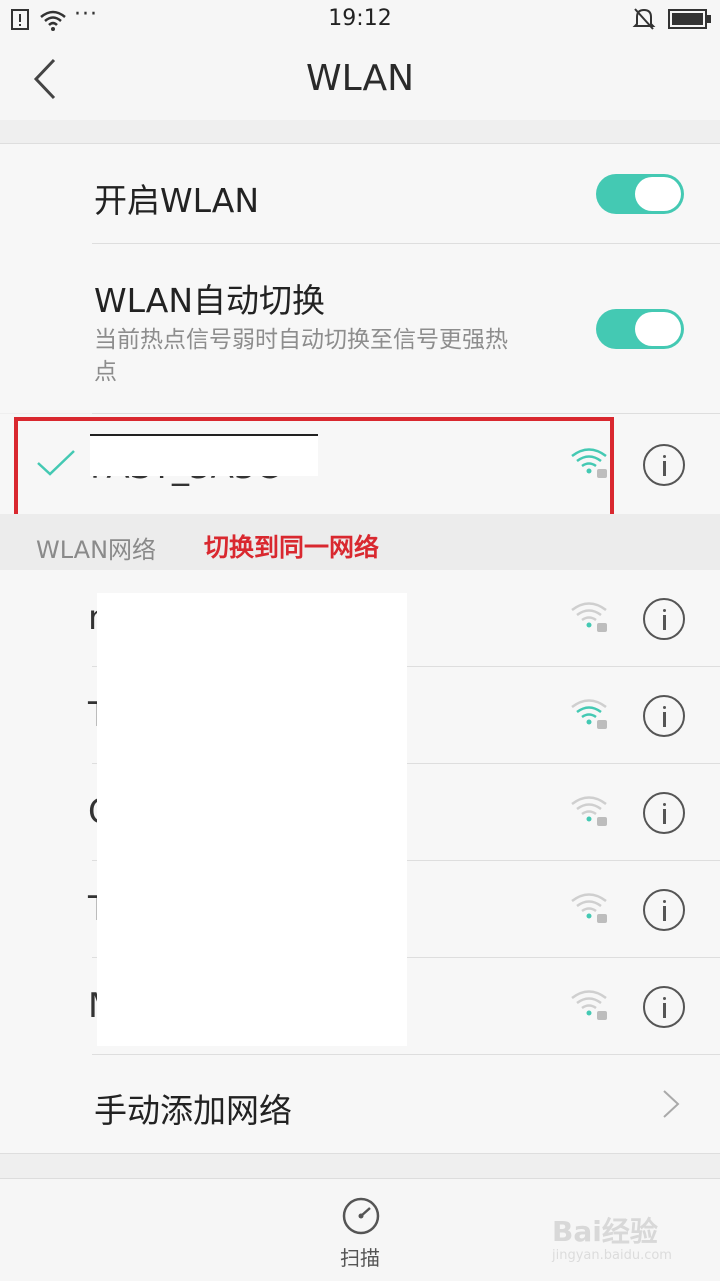 This screenshot has width=720, height=1281. I want to click on manual-add-label: 手动添加网络, so click(193, 1110).